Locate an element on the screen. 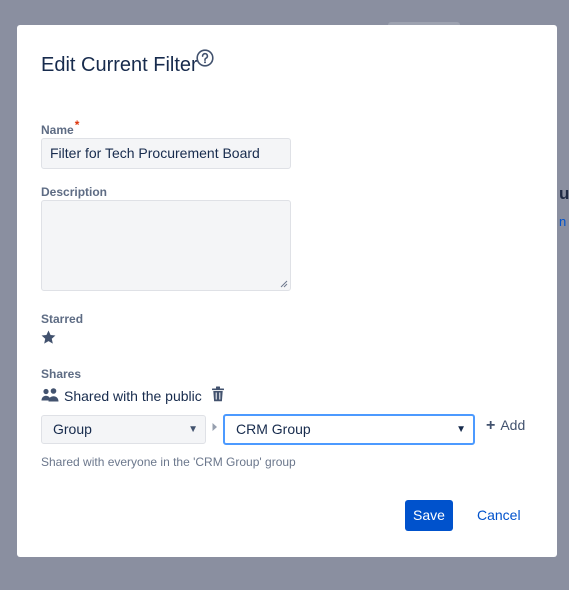  name-input: Filter for Tech Procurement Board is located at coordinates (166, 153).